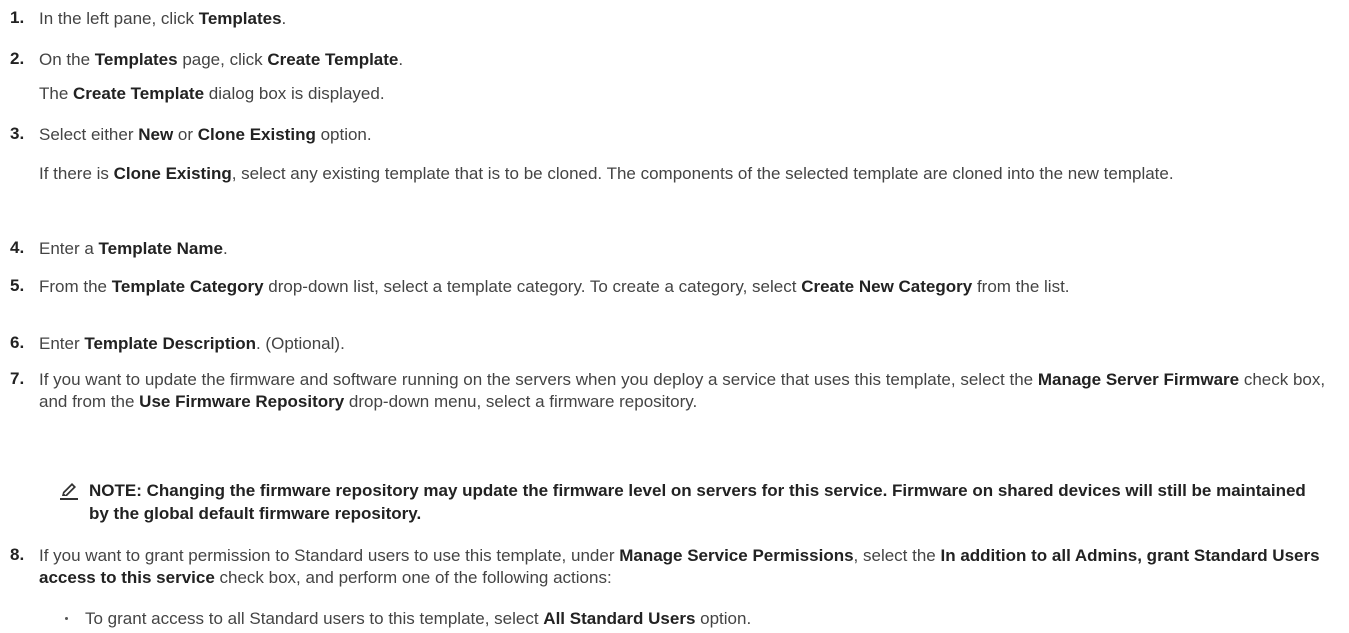 This screenshot has width=1349, height=633. What do you see at coordinates (17, 247) in the screenshot?
I see `step-number: 4.` at bounding box center [17, 247].